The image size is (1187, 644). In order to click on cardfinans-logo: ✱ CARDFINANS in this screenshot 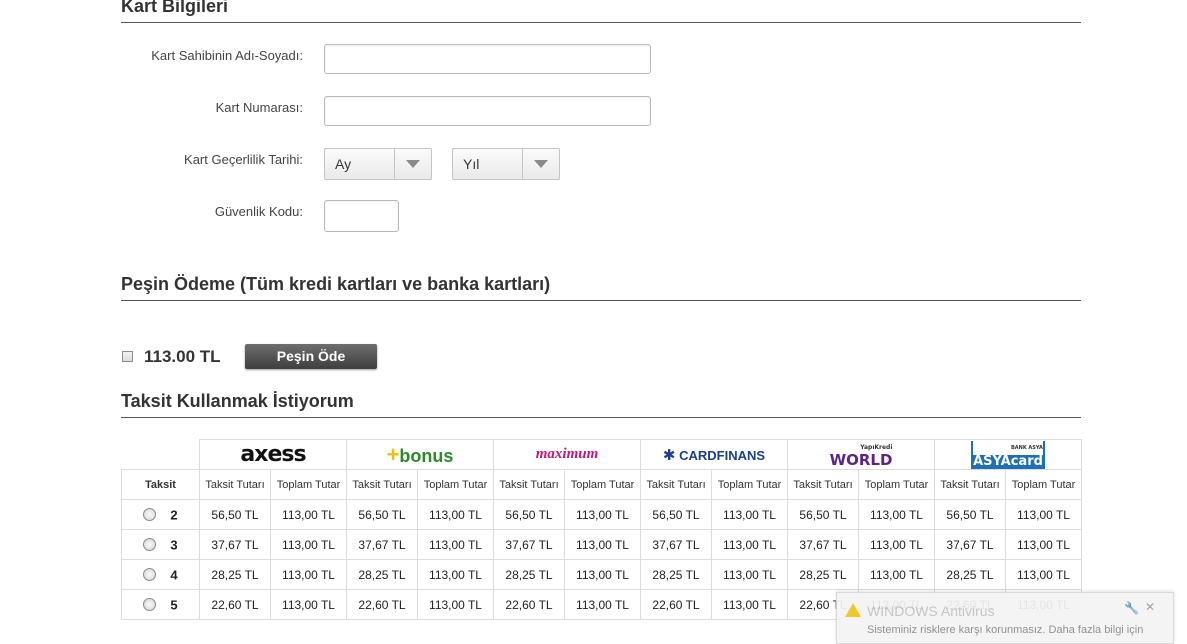, I will do `click(714, 454)`.